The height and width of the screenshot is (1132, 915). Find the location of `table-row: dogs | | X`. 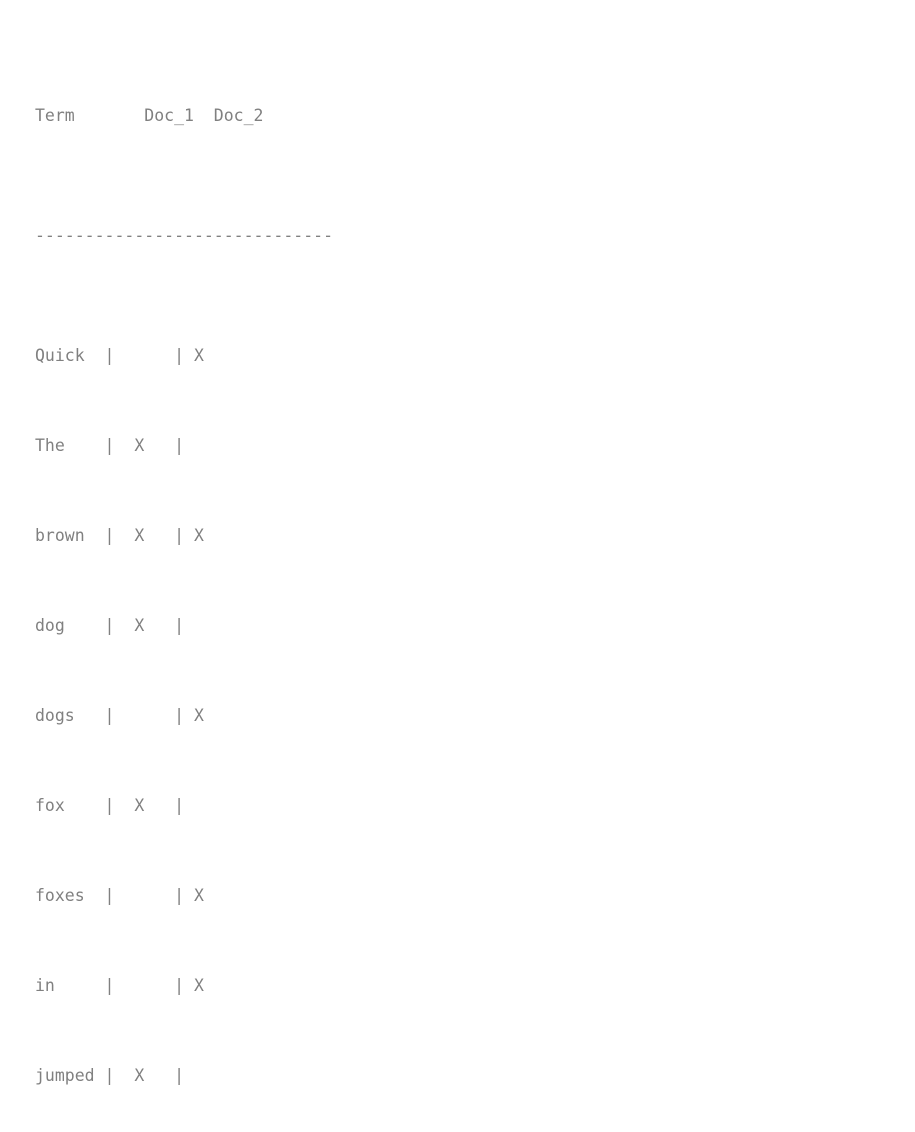

table-row: dogs | | X is located at coordinates (119, 715).